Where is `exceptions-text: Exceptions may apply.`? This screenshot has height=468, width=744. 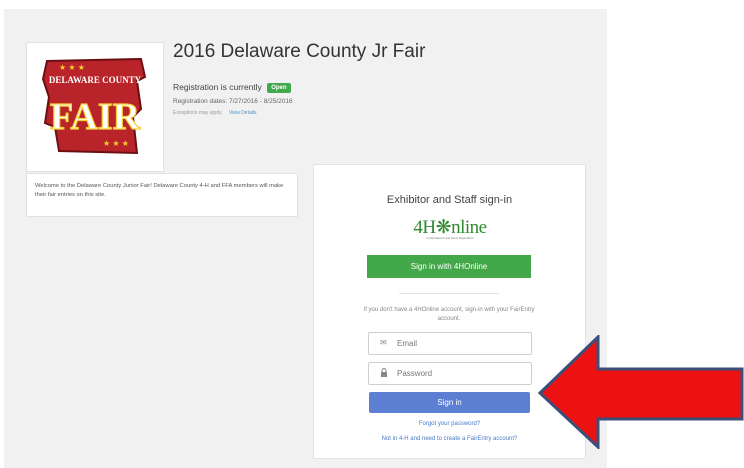
exceptions-text: Exceptions may apply. is located at coordinates (198, 113).